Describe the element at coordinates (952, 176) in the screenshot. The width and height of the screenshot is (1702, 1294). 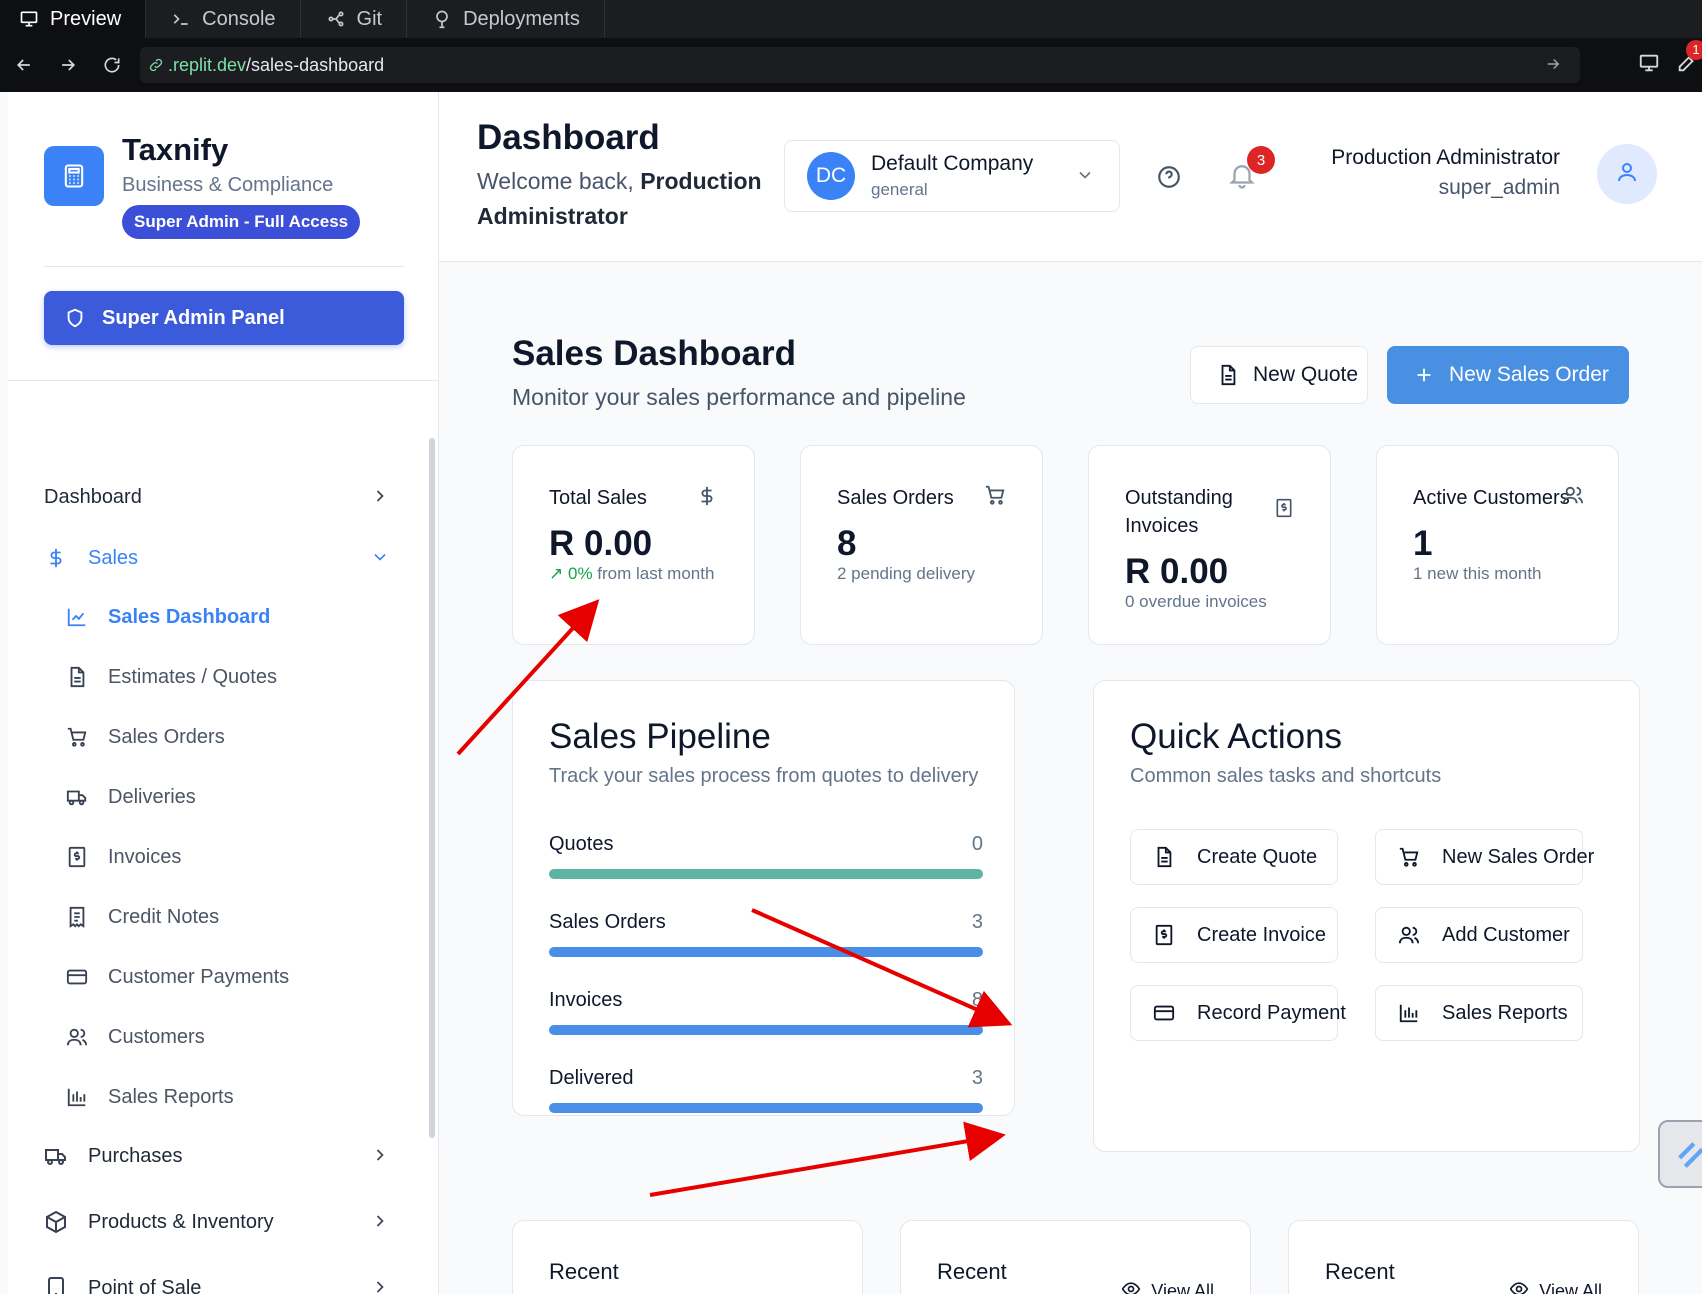
I see `company-selector: DC Default Company general` at that location.